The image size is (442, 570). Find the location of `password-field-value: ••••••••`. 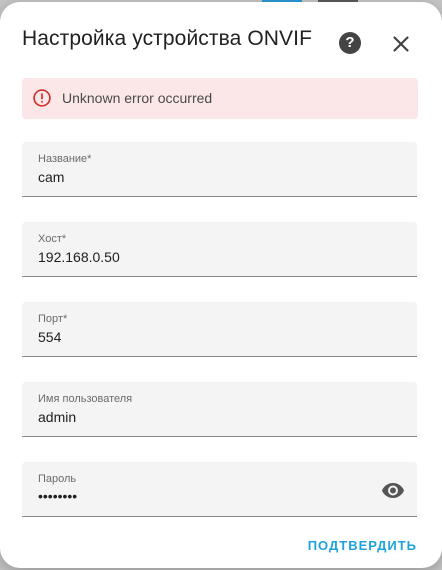

password-field-value: •••••••• is located at coordinates (57, 496).